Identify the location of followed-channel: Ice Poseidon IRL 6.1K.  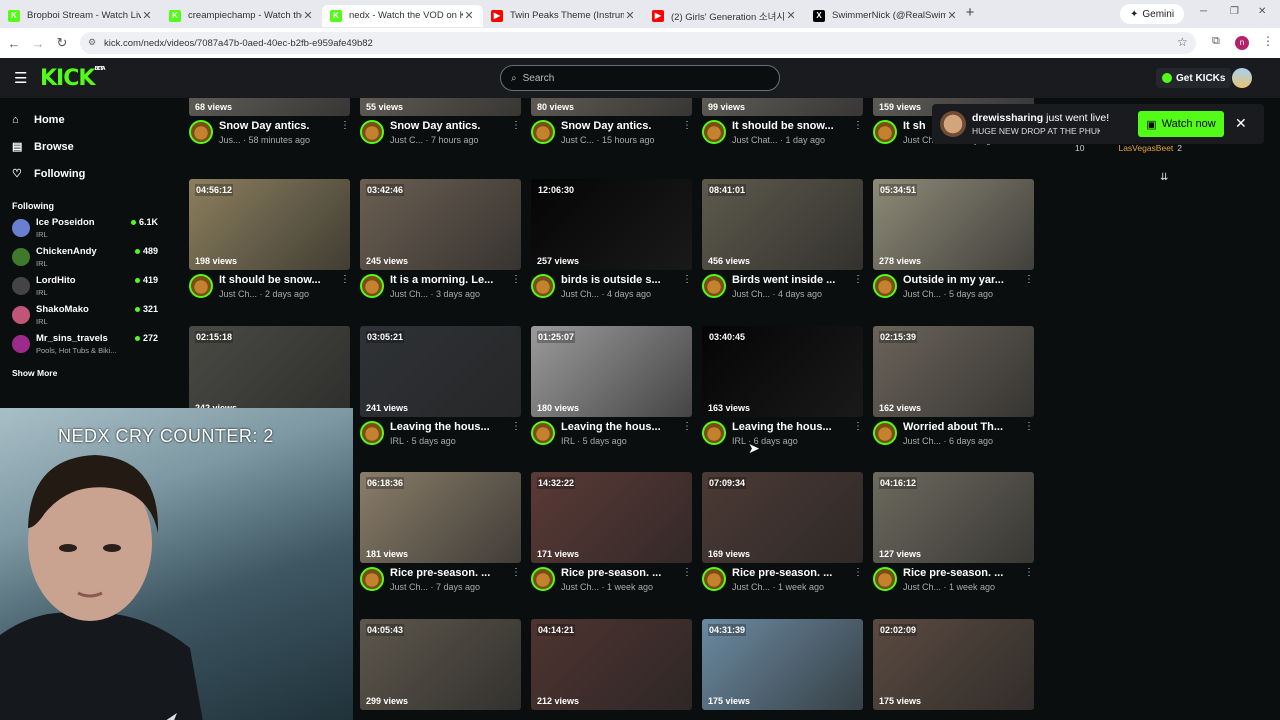
(85, 231).